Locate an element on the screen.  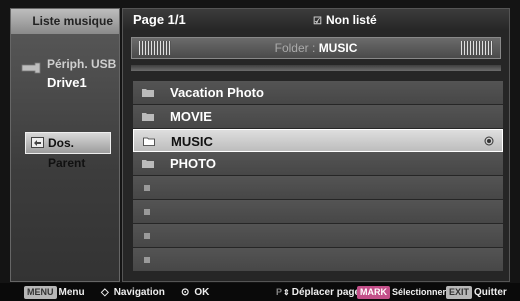
exit-label: Quitter is located at coordinates (490, 292).